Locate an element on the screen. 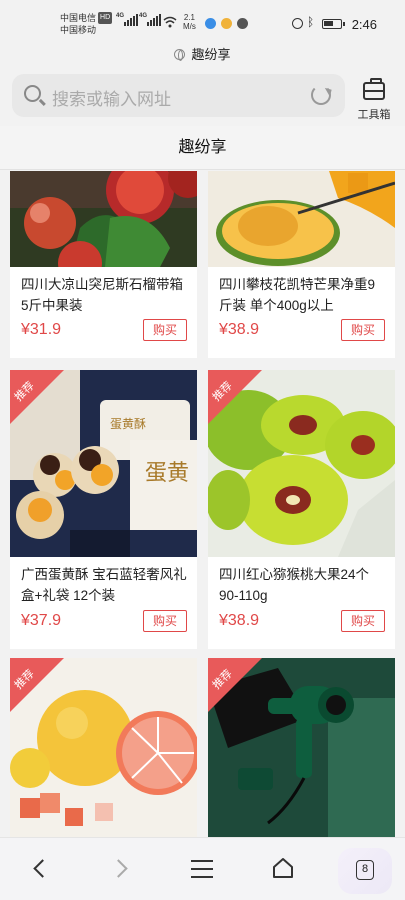 The width and height of the screenshot is (405, 900). hd-badge: HD is located at coordinates (105, 18).